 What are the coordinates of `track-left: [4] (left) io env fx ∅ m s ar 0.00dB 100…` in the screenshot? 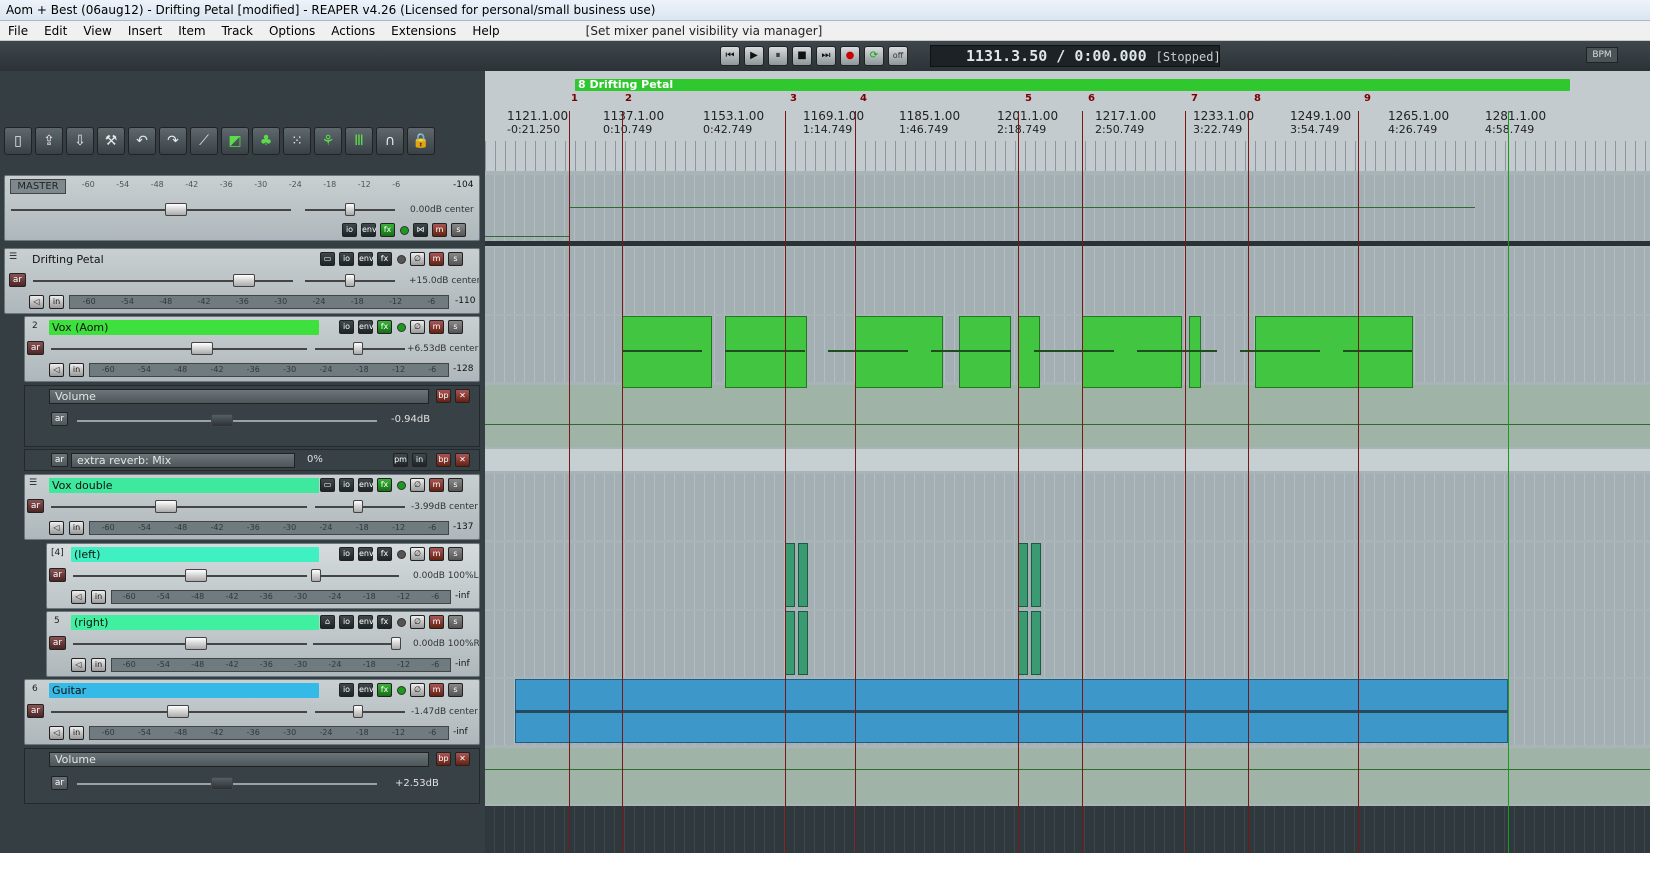 It's located at (263, 576).